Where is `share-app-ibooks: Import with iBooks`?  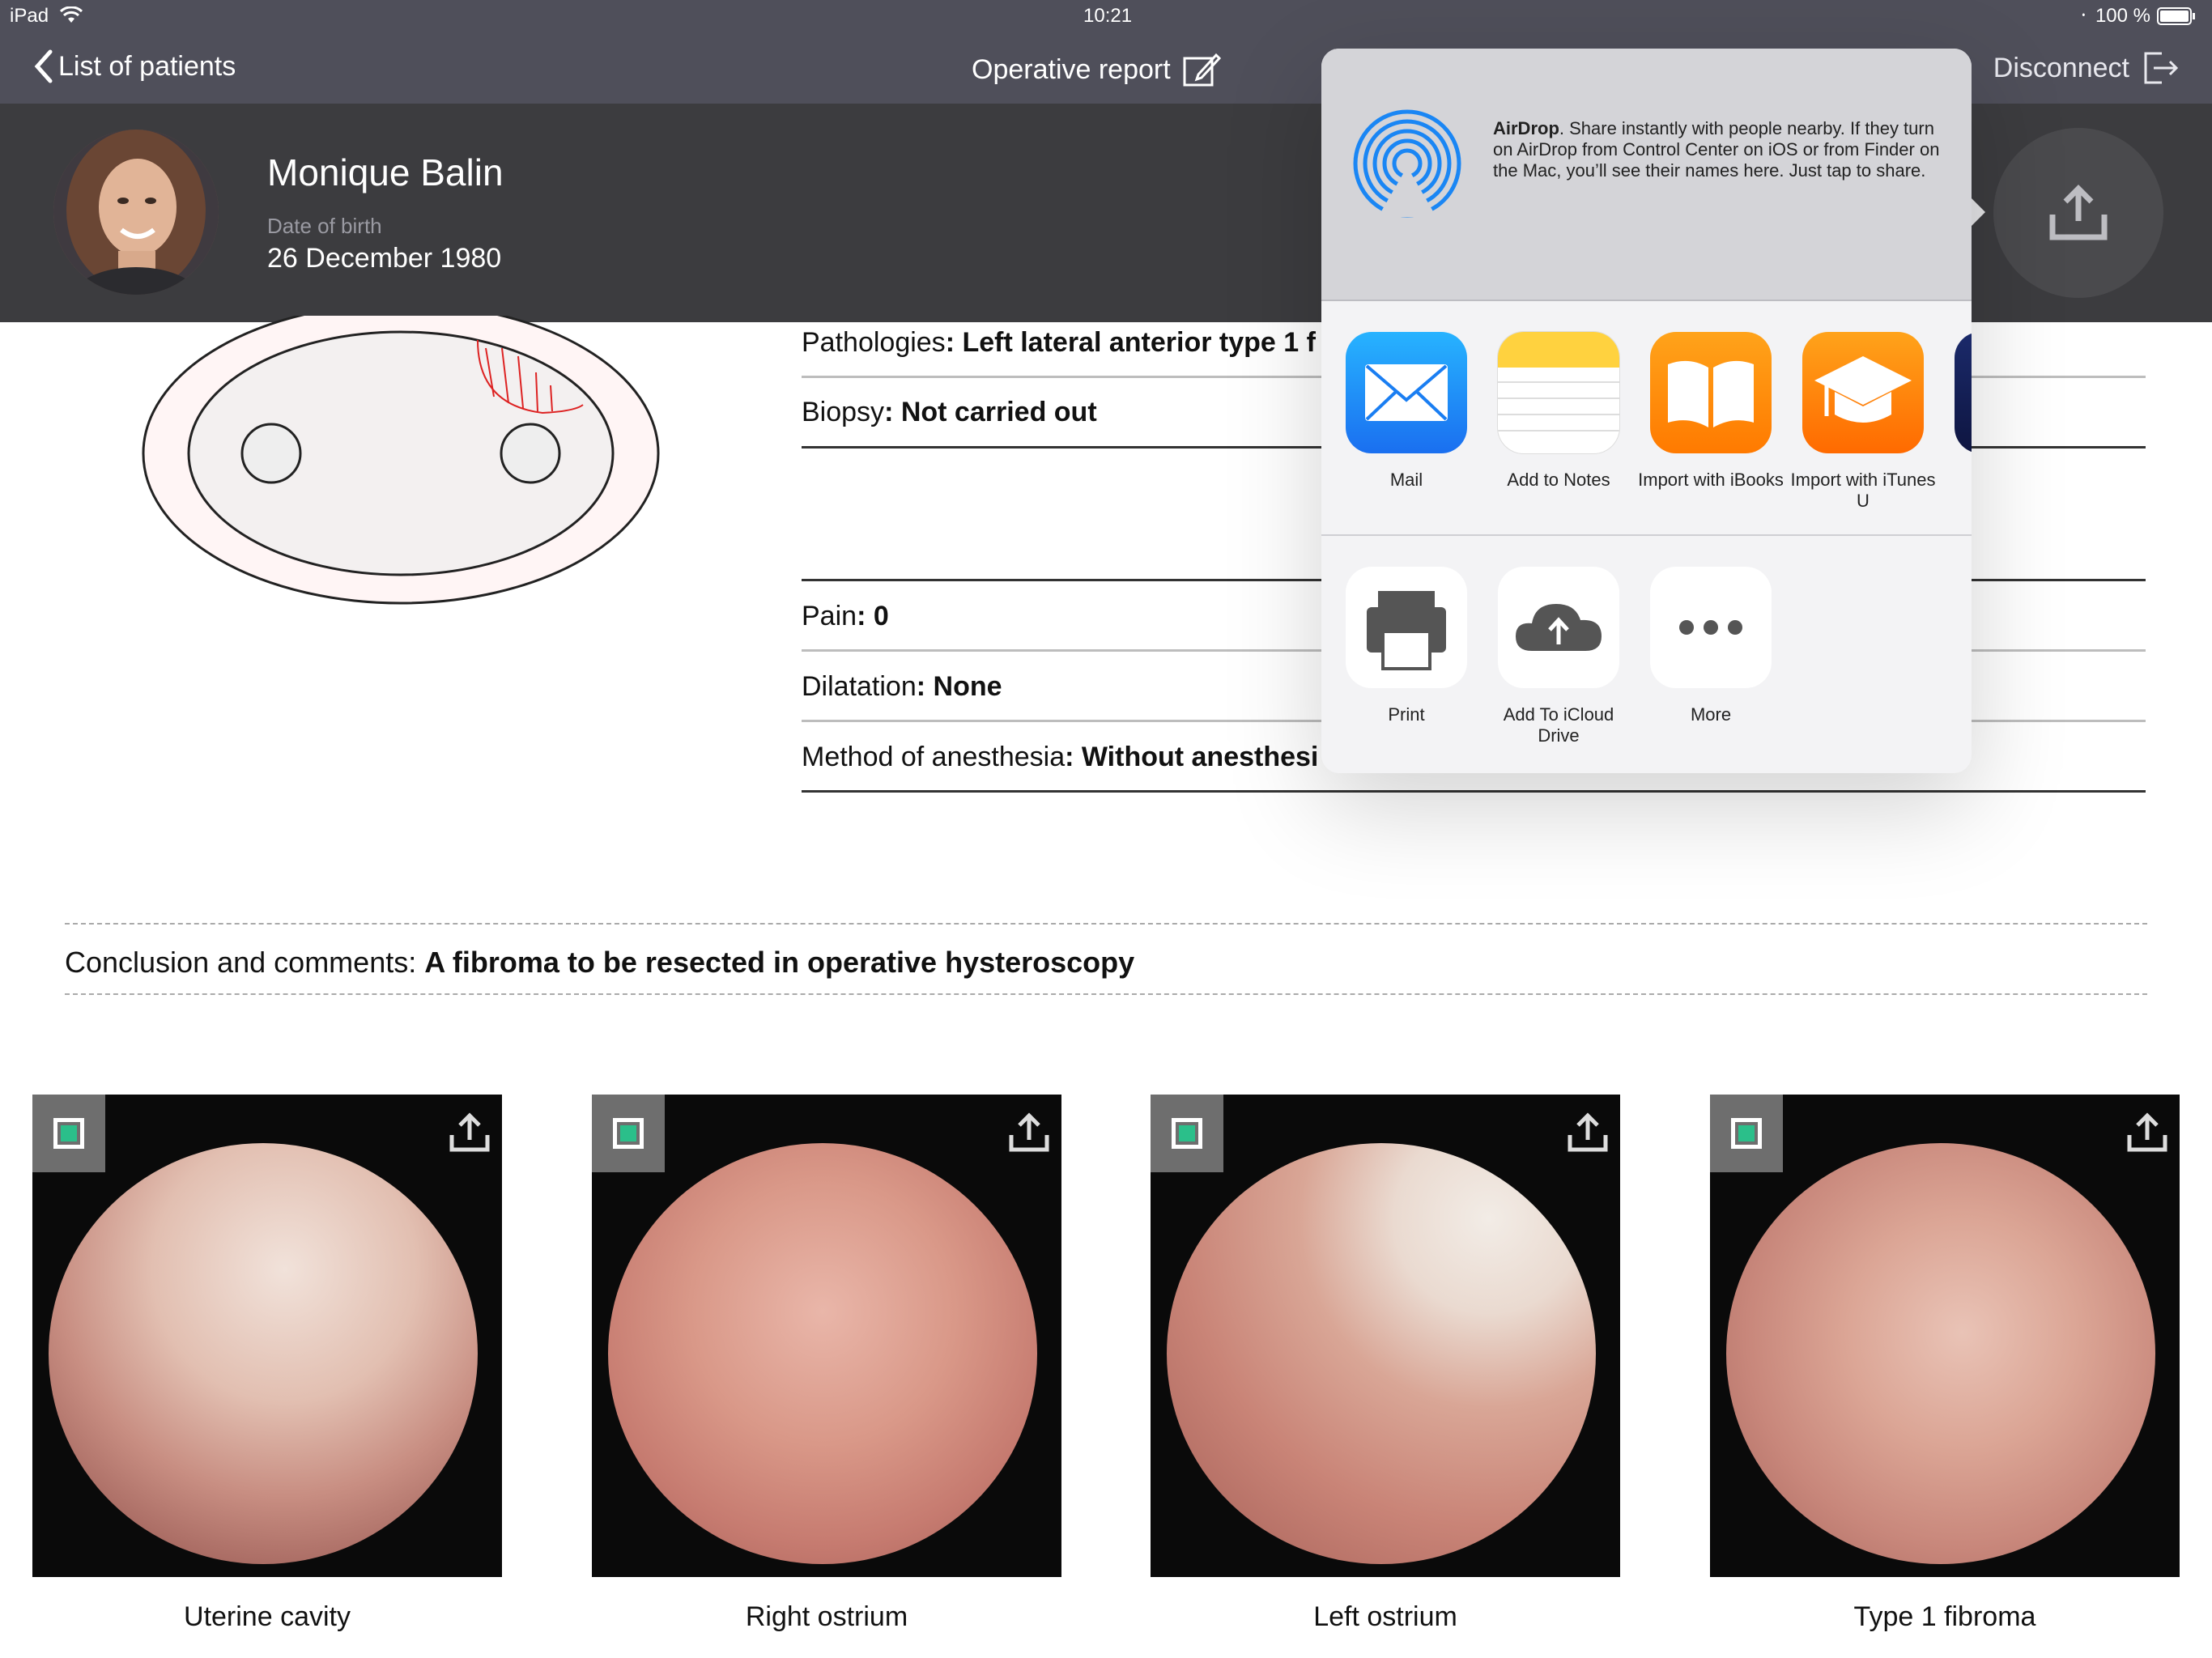 share-app-ibooks: Import with iBooks is located at coordinates (1711, 411).